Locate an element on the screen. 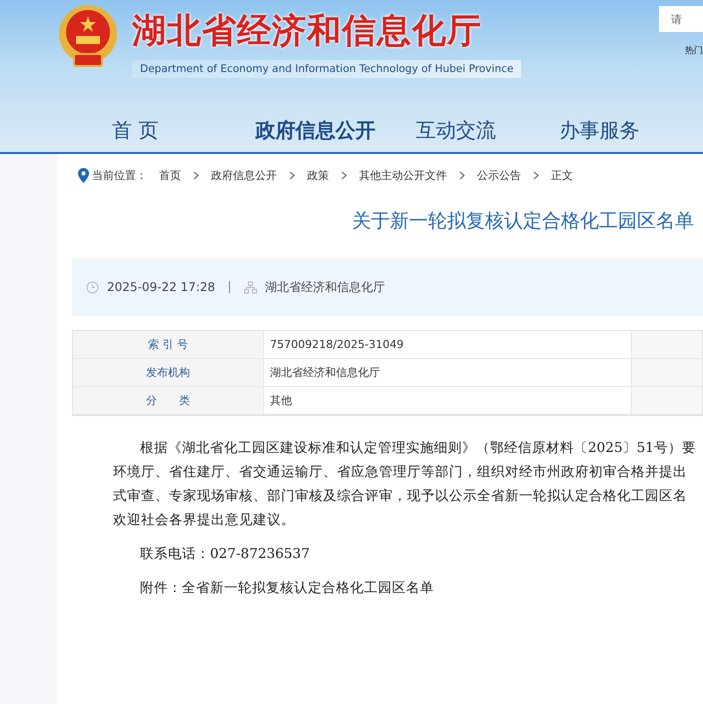 Image resolution: width=703 pixels, height=704 pixels. nav-tab: 办事服务 is located at coordinates (631, 130).